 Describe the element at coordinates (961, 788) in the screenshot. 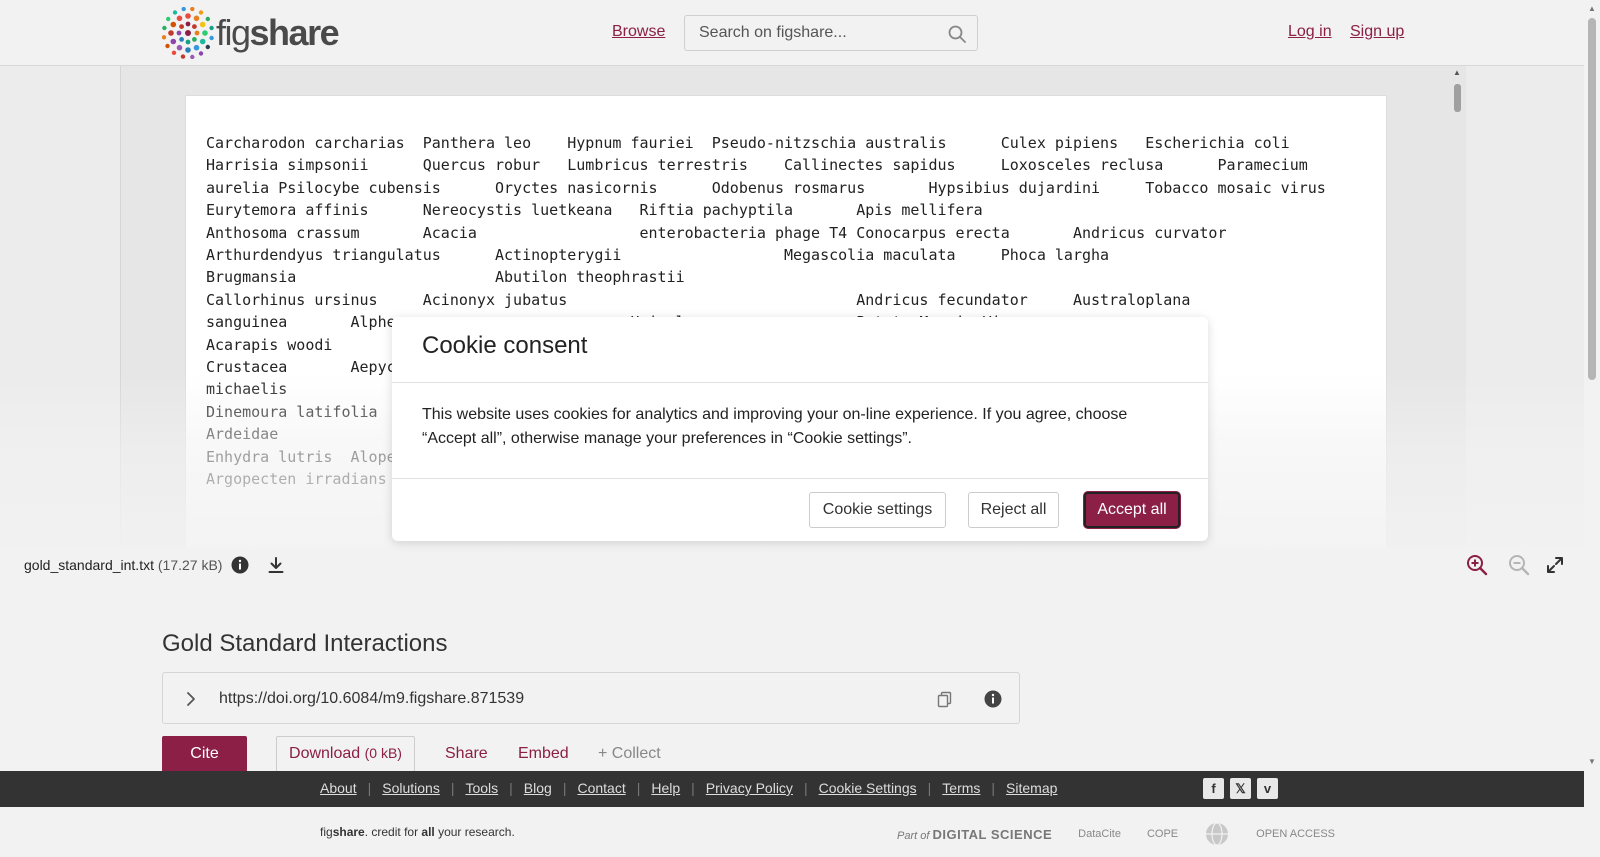

I see `footer-link-terms: Terms` at that location.